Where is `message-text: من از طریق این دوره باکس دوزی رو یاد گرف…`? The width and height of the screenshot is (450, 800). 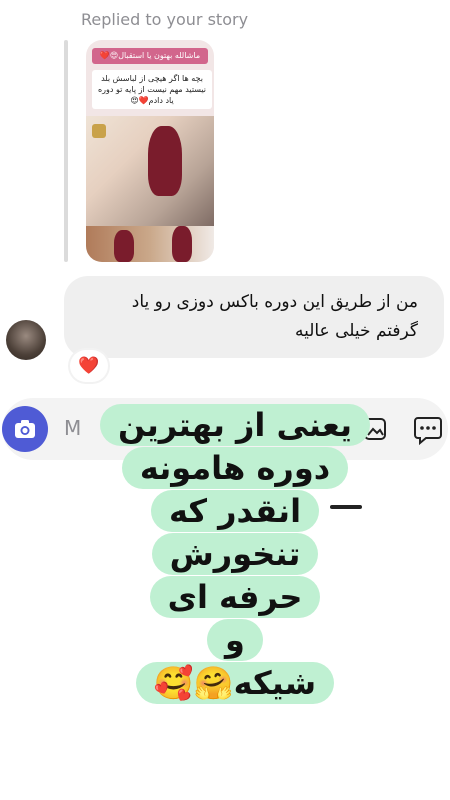
message-text: من از طریق این دوره باکس دوزی رو یاد گرف… is located at coordinates (248, 317).